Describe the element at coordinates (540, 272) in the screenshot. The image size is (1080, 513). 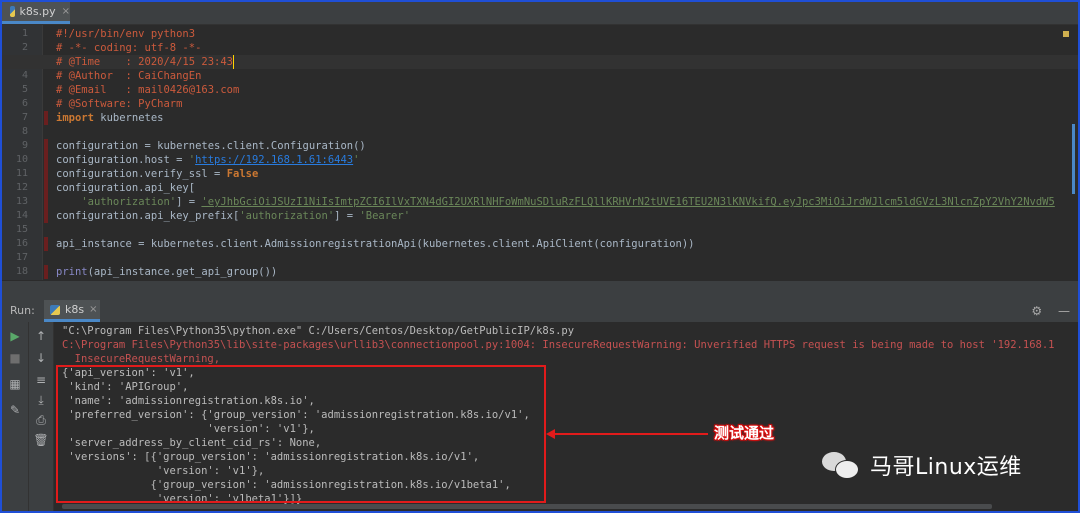
I see `code-line-18: print(api_instance.get_api_group())` at that location.